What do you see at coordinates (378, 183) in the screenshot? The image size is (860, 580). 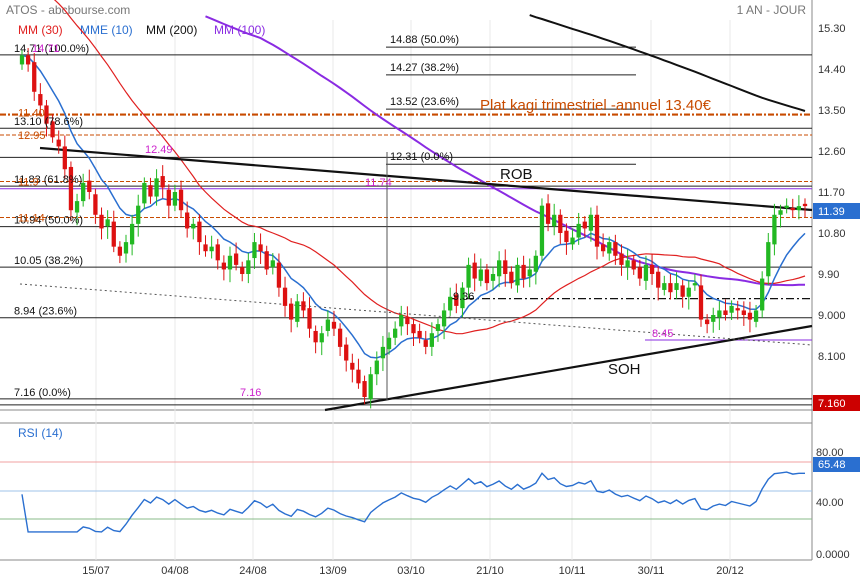 I see `magenta-level-label: 11.74` at bounding box center [378, 183].